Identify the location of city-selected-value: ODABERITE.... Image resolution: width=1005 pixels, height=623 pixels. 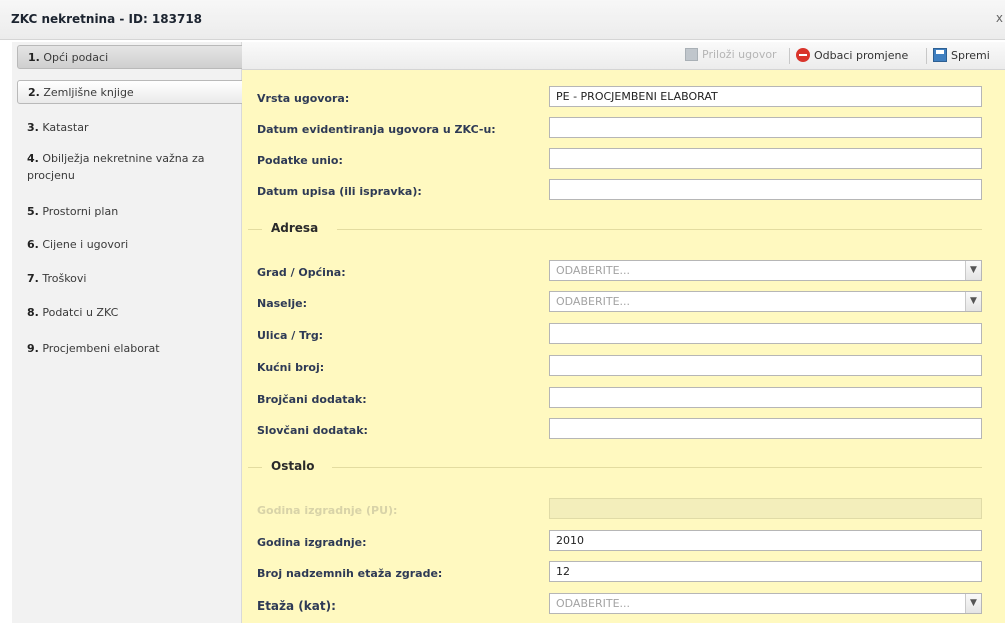
(593, 270).